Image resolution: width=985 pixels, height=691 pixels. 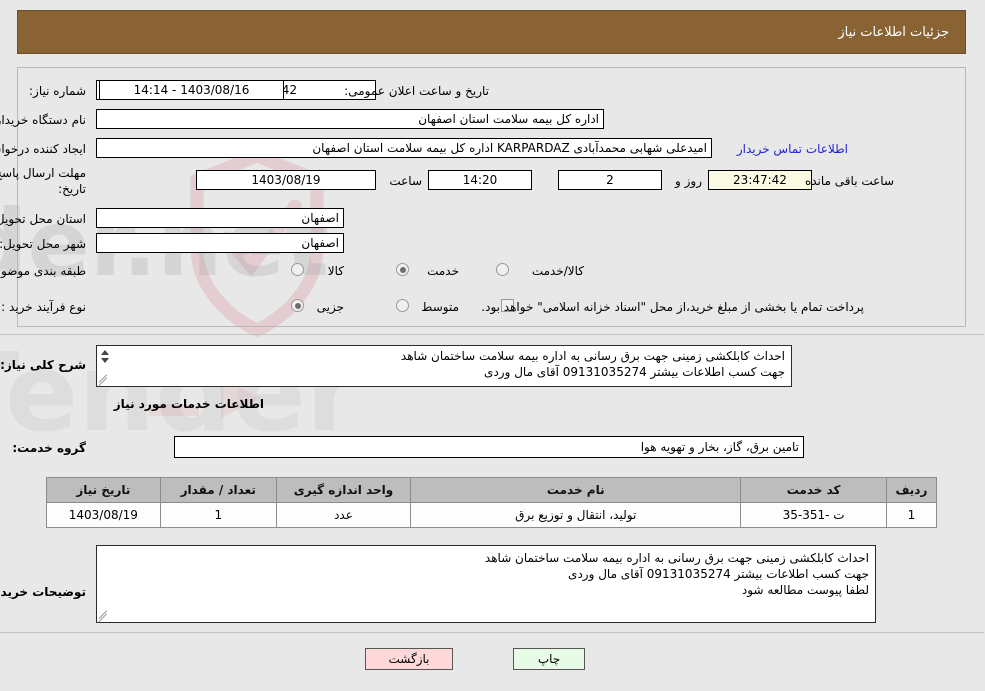 What do you see at coordinates (417, 91) in the screenshot?
I see `announcement-datetime-label: تاریخ و ساعت اعلان عمومی:` at bounding box center [417, 91].